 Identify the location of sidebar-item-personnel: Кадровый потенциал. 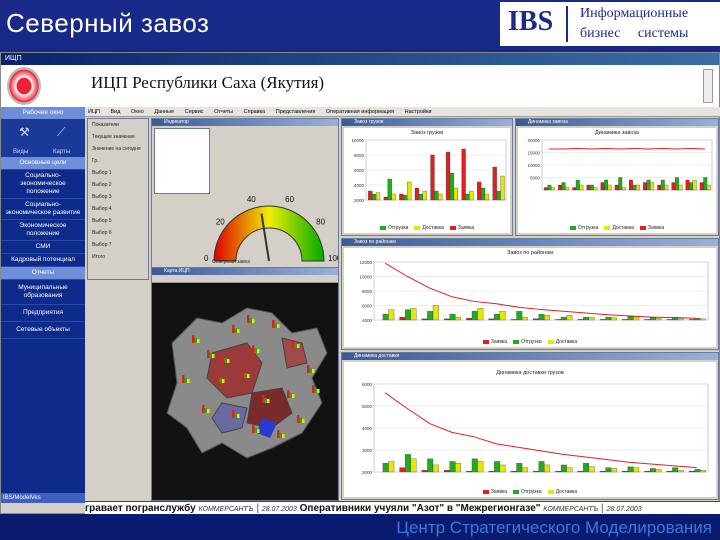
(43, 260).